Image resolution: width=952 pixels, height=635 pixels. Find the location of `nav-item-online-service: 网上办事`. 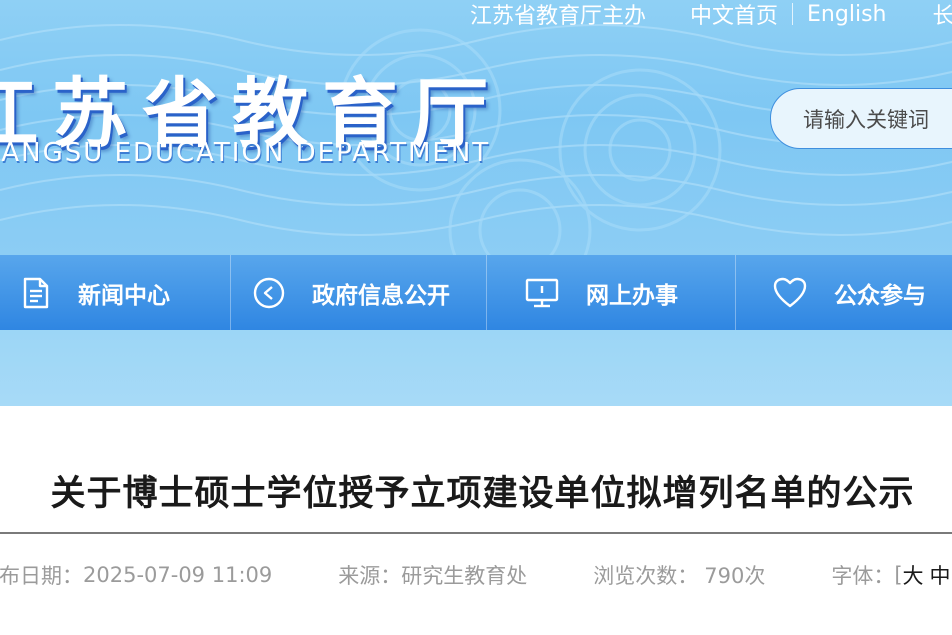

nav-item-online-service: 网上办事 is located at coordinates (601, 292).